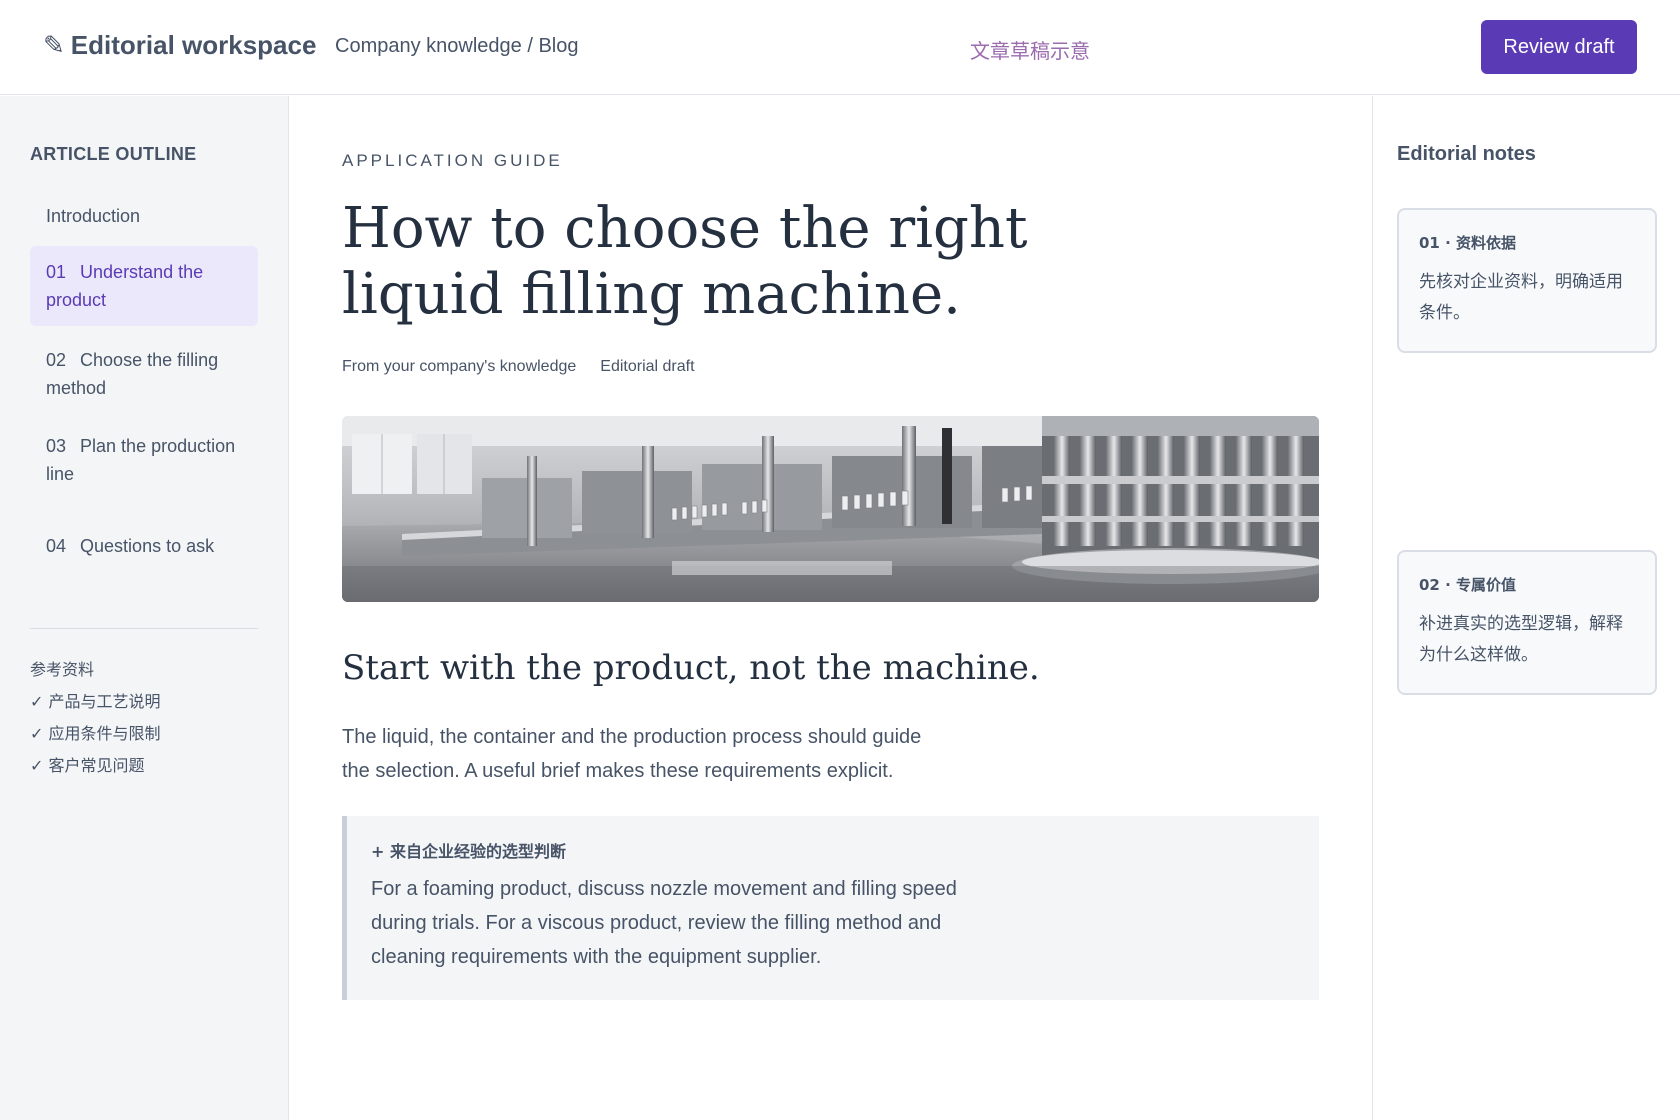 The width and height of the screenshot is (1680, 1120). I want to click on hero-image-filling-line, so click(830, 509).